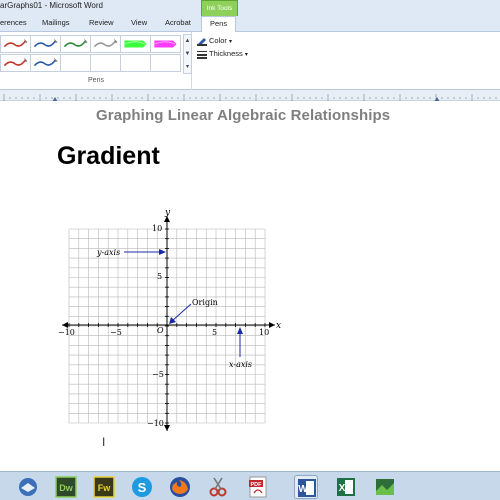 This screenshot has height=500, width=500. I want to click on tab-acrobat: Acrobat, so click(178, 22).